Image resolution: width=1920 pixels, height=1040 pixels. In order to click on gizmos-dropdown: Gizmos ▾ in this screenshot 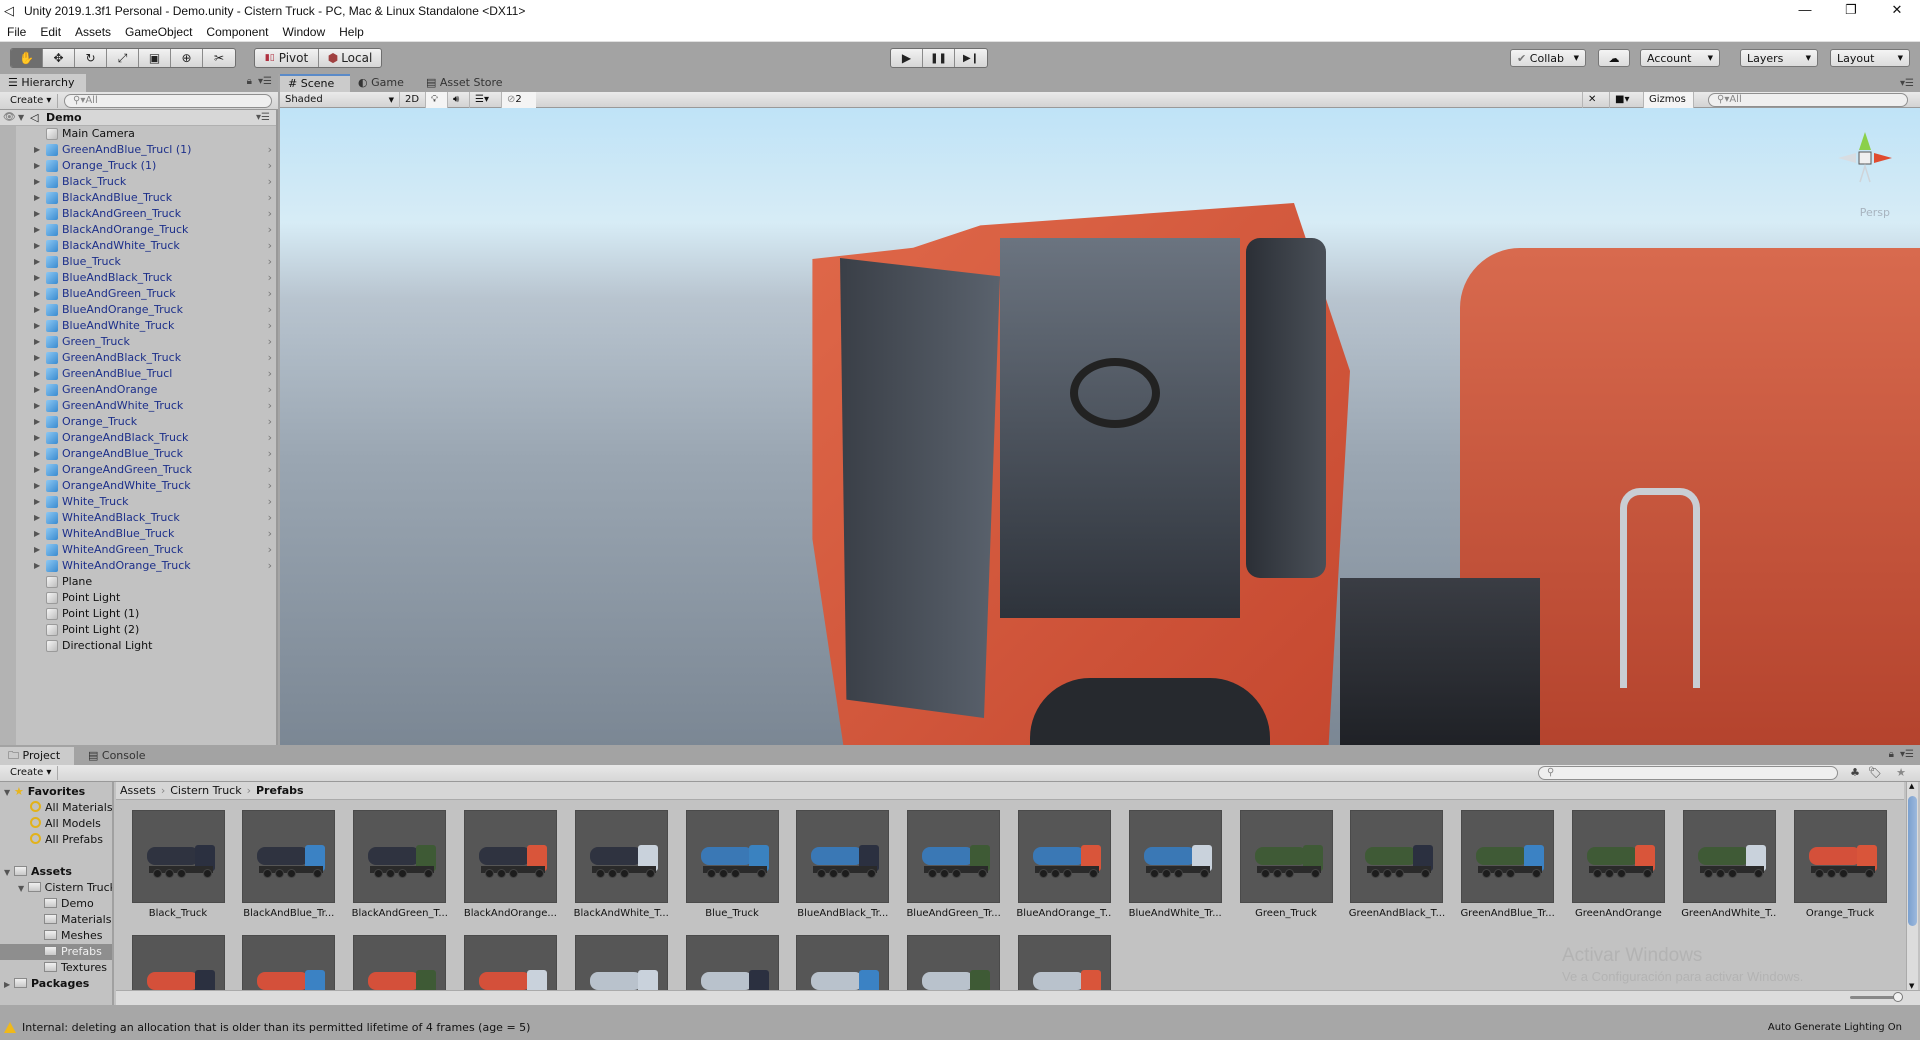, I will do `click(1669, 106)`.